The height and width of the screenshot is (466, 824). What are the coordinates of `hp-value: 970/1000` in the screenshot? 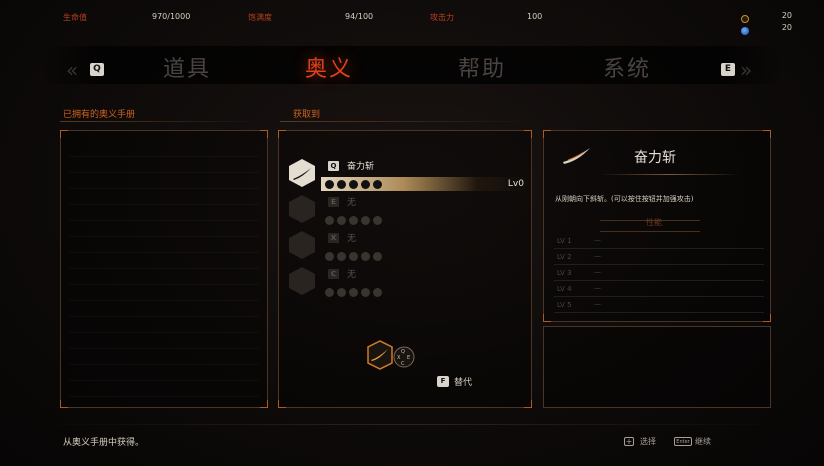 It's located at (171, 16).